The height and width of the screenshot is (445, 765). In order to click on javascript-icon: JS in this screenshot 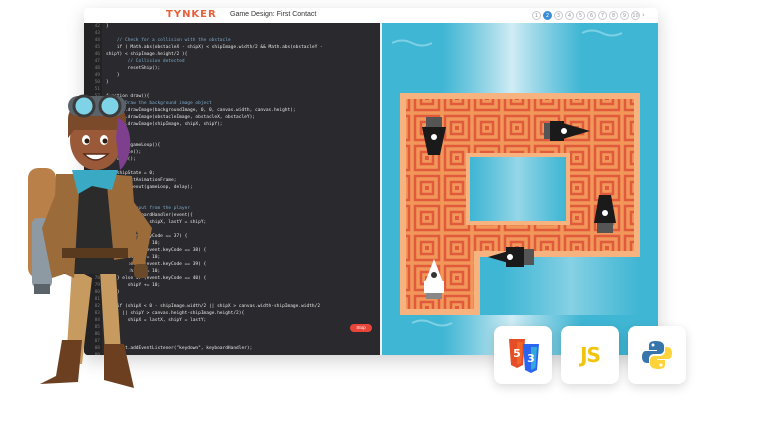, I will do `click(590, 355)`.